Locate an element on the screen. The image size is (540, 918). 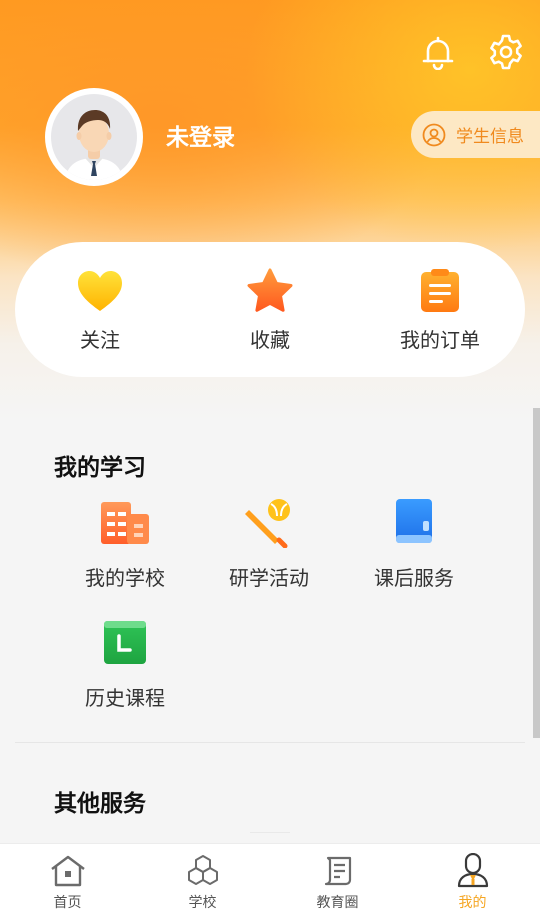
bell-icon is located at coordinates (438, 52).